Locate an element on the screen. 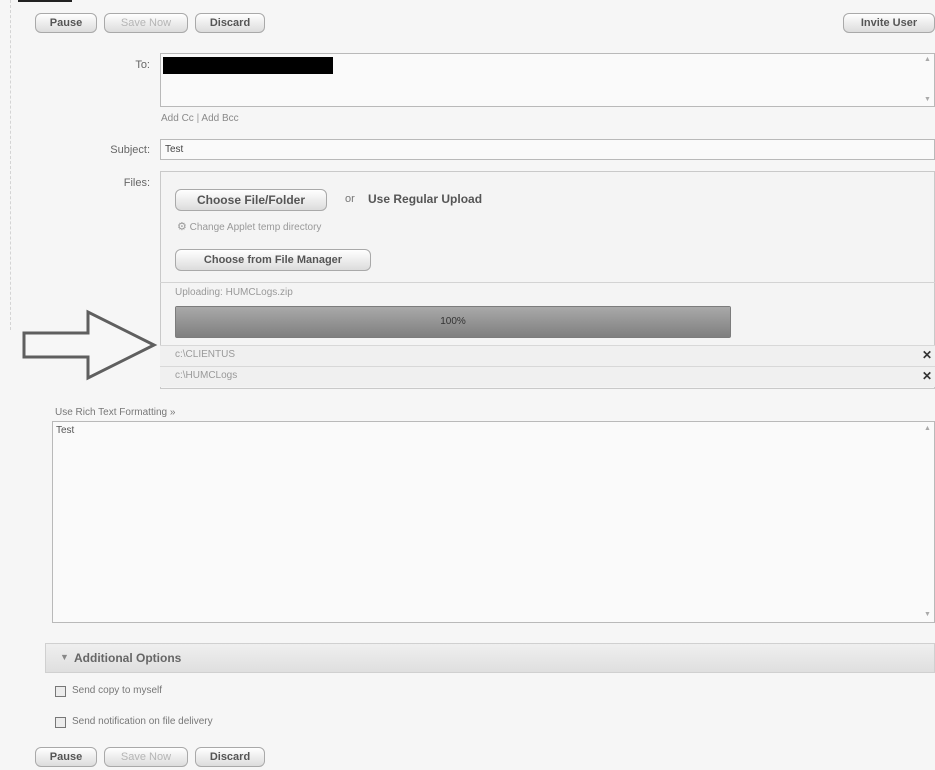 This screenshot has width=935, height=770. pause-button: Pause is located at coordinates (66, 23).